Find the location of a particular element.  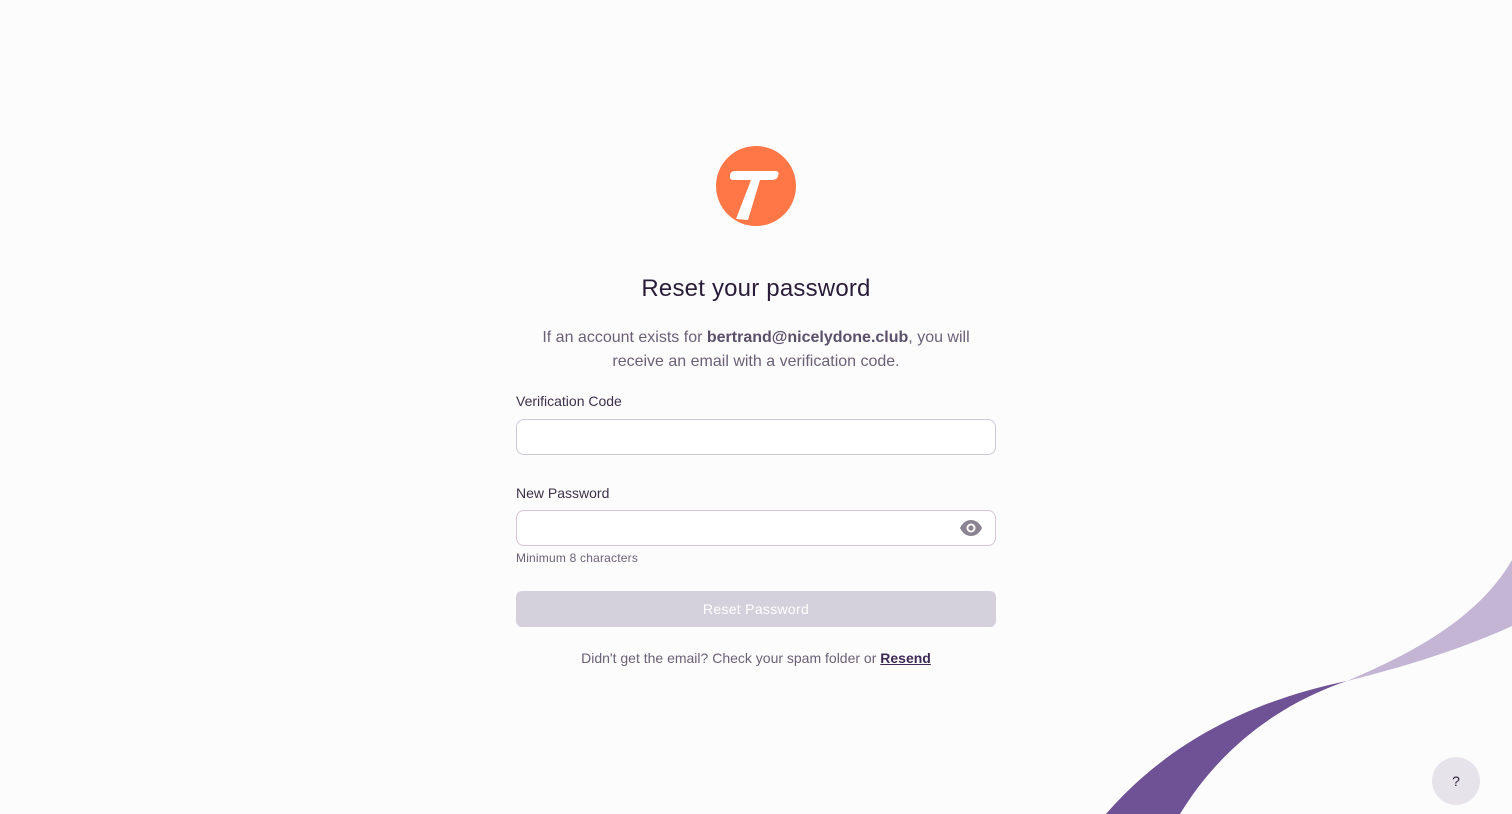

verification-code-field is located at coordinates (756, 437).